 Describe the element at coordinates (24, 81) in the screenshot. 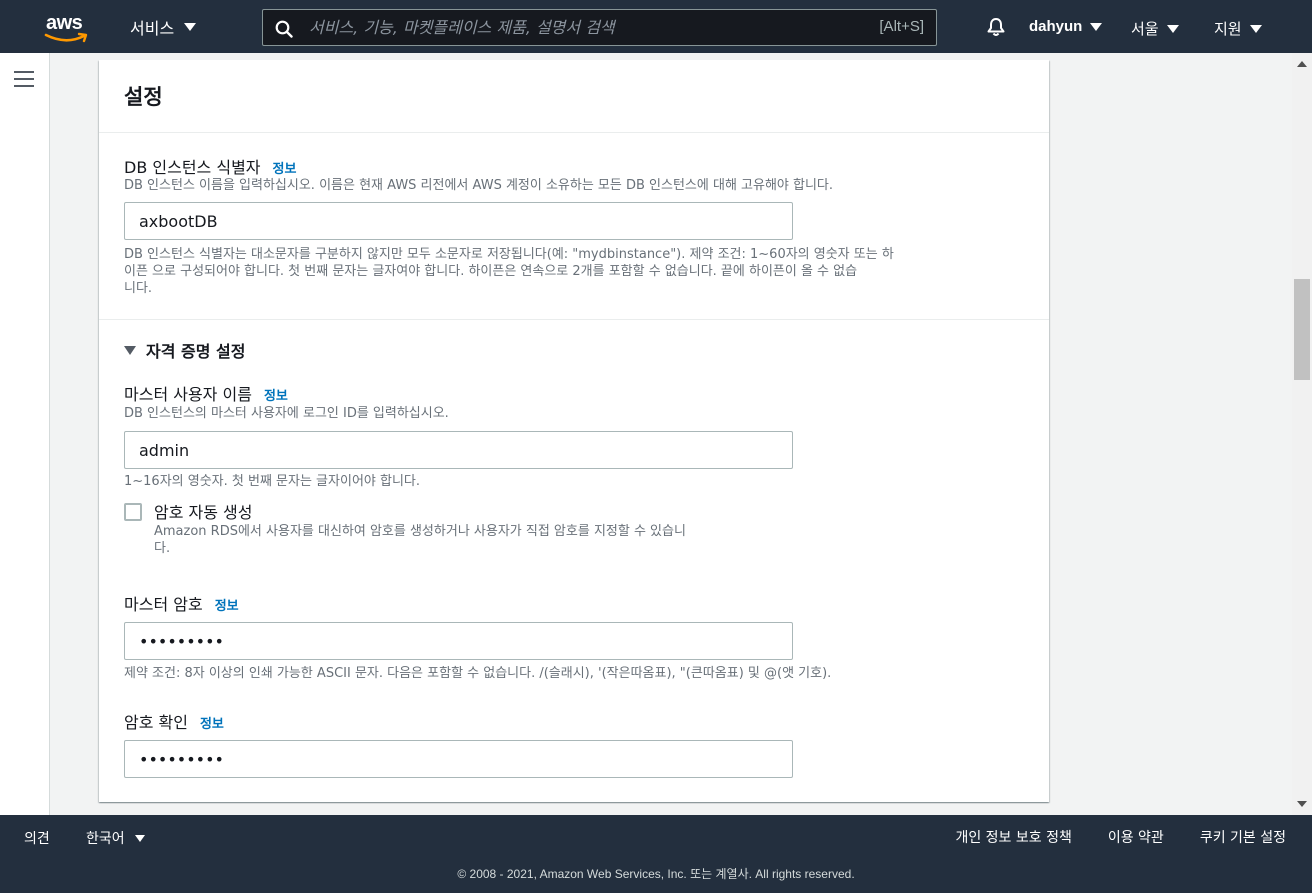

I see `hamburger-menu-icon` at that location.